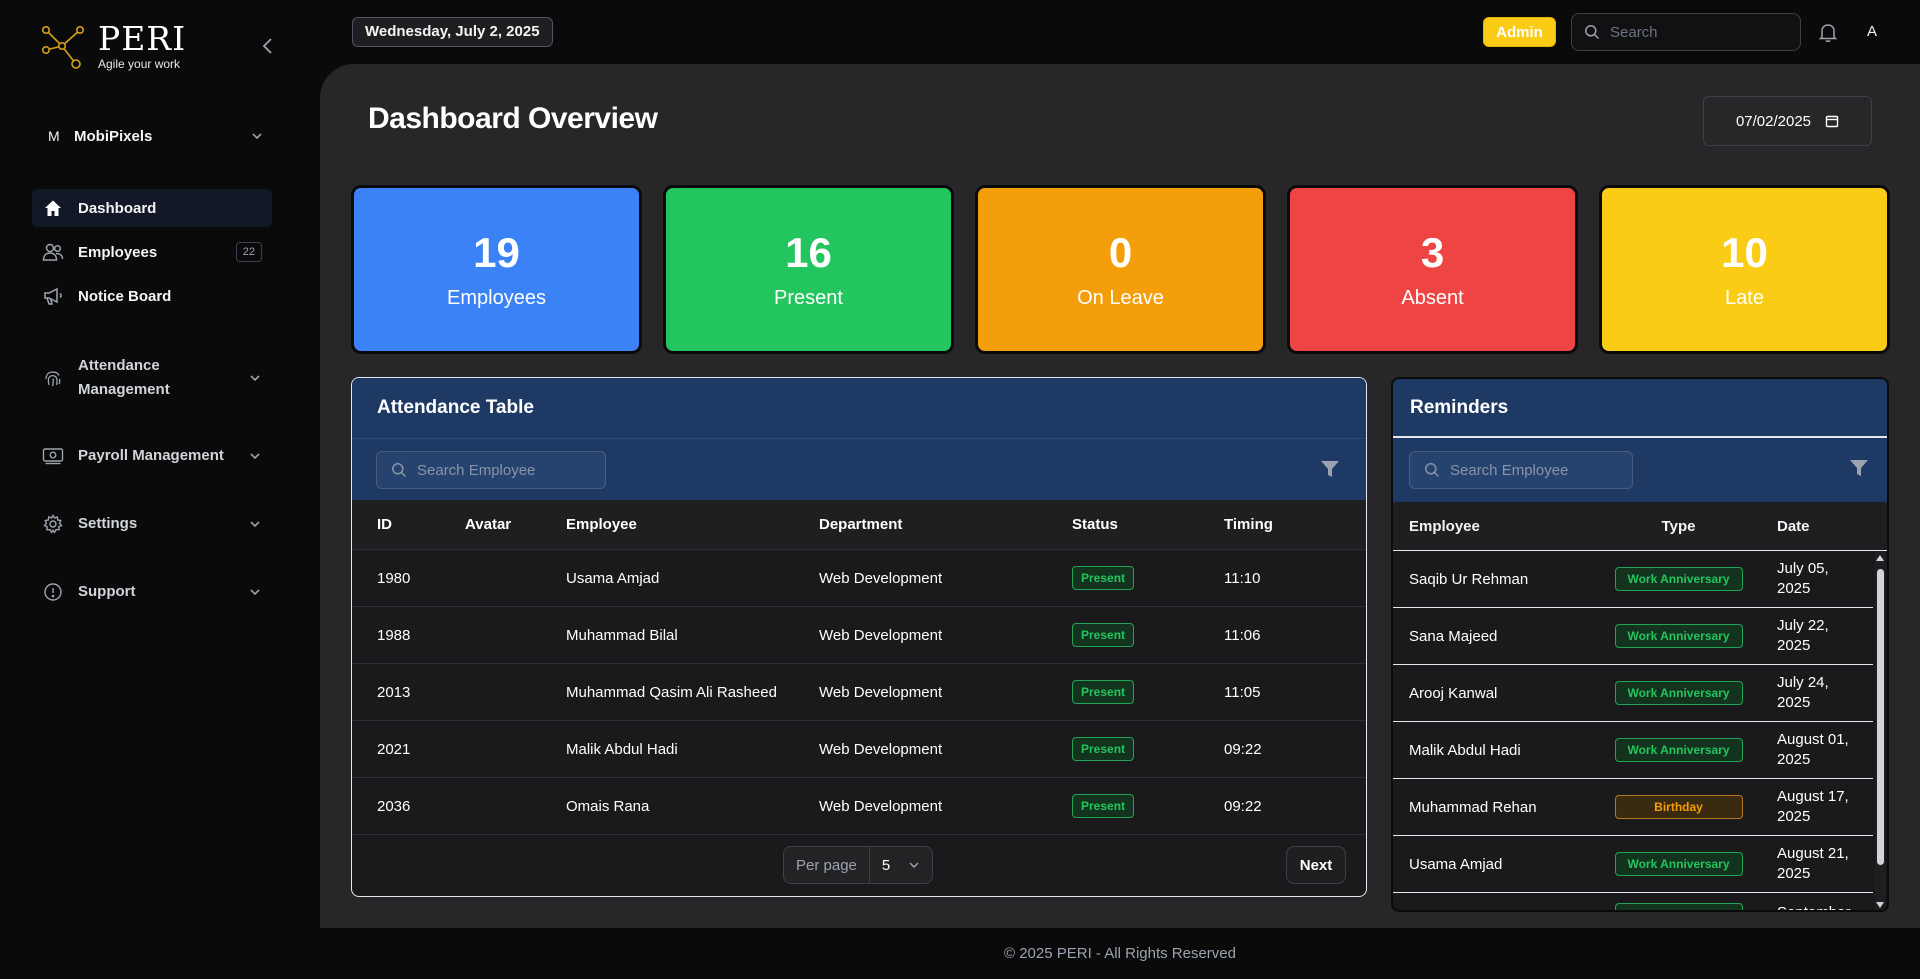 This screenshot has height=979, width=1920. What do you see at coordinates (515, 524) in the screenshot?
I see `column-header: Avatar` at bounding box center [515, 524].